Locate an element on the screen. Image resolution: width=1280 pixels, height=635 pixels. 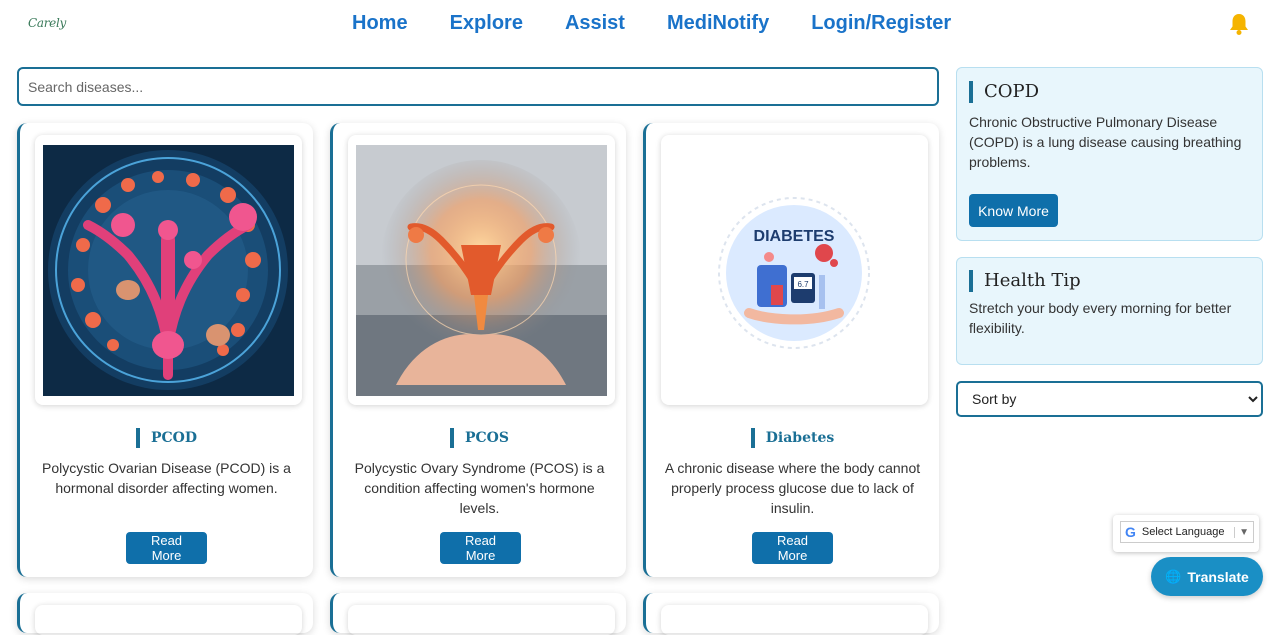
logo-text: Carely is located at coordinates (47, 23).